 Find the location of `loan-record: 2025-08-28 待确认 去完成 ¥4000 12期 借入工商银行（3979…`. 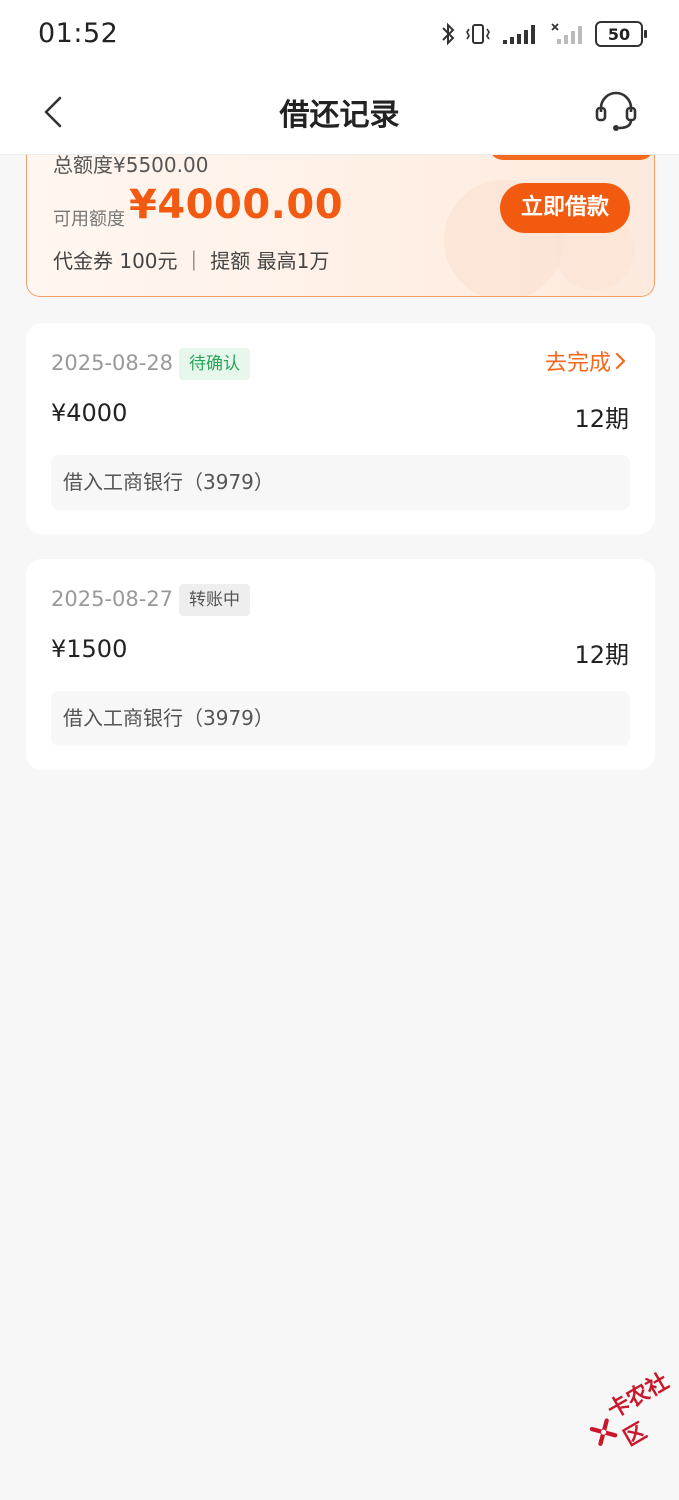

loan-record: 2025-08-28 待确认 去完成 ¥4000 12期 借入工商银行（3979… is located at coordinates (340, 428).